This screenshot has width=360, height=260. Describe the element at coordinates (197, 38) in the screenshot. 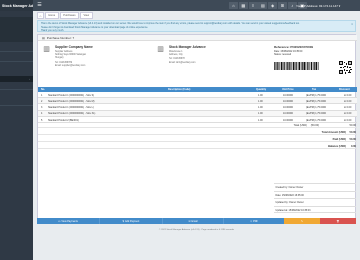

I see `panel-header: ▤ Purchase Number: 7` at that location.